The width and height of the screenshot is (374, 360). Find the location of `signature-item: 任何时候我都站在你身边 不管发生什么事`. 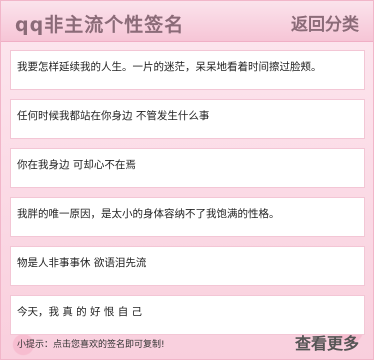

signature-item: 任何时候我都站在你身边 不管发生什么事 is located at coordinates (187, 119).